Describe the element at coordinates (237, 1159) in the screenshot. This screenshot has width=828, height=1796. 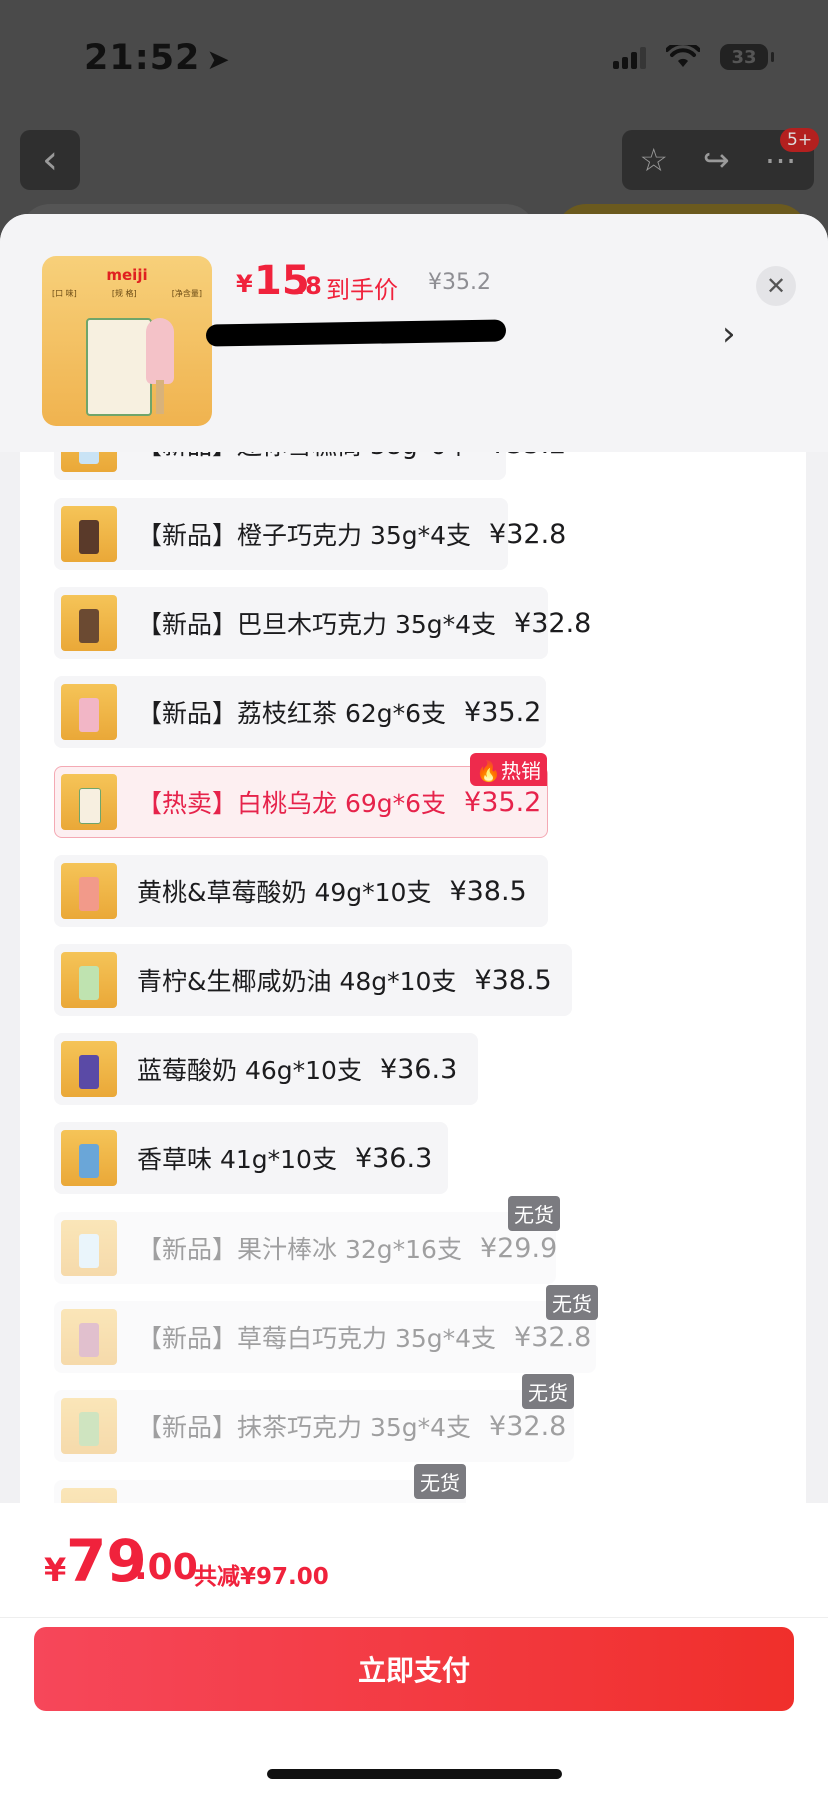
I see `option-name: 香草味 41g*10支` at that location.